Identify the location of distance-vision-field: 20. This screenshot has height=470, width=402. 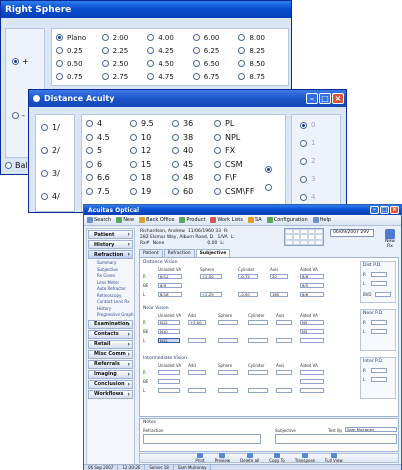
(279, 276).